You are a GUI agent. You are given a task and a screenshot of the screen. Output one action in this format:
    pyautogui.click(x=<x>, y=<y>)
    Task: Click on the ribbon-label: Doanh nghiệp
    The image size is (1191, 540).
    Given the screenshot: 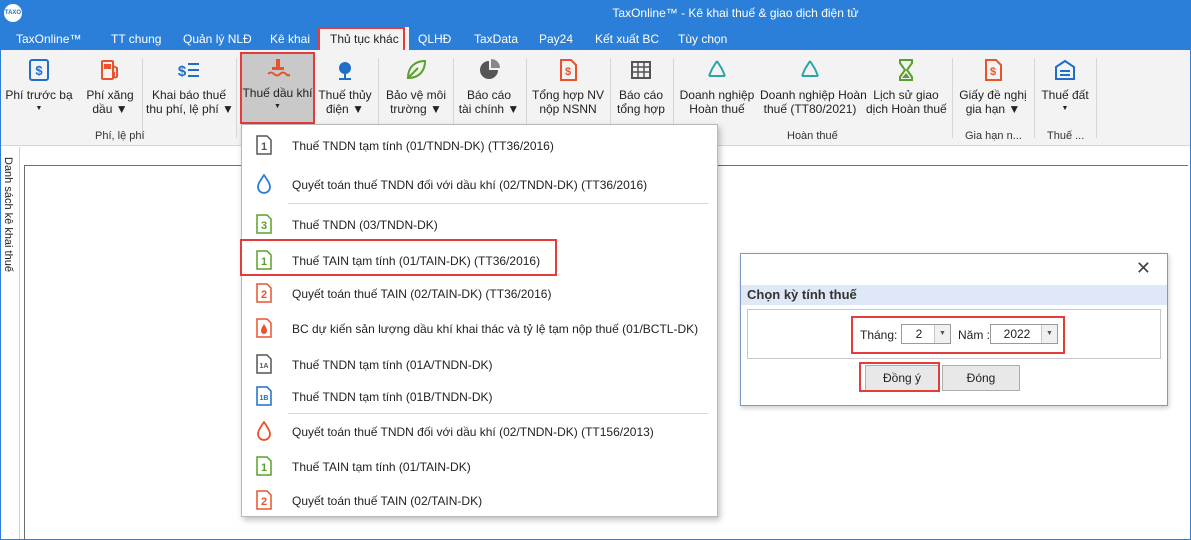 What is the action you would take?
    pyautogui.click(x=717, y=95)
    